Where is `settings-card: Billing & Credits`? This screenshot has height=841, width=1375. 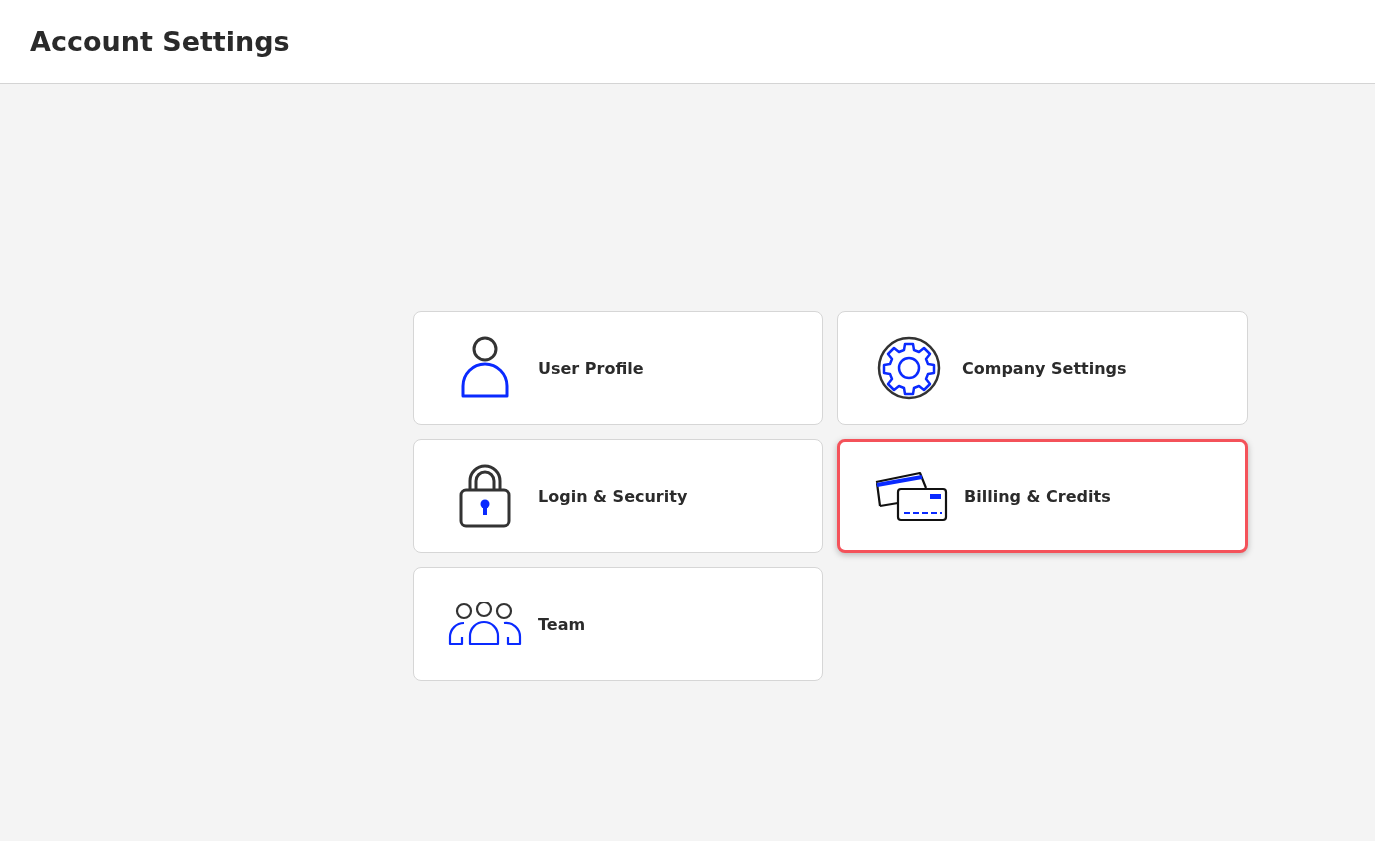
settings-card: Billing & Credits is located at coordinates (1042, 496).